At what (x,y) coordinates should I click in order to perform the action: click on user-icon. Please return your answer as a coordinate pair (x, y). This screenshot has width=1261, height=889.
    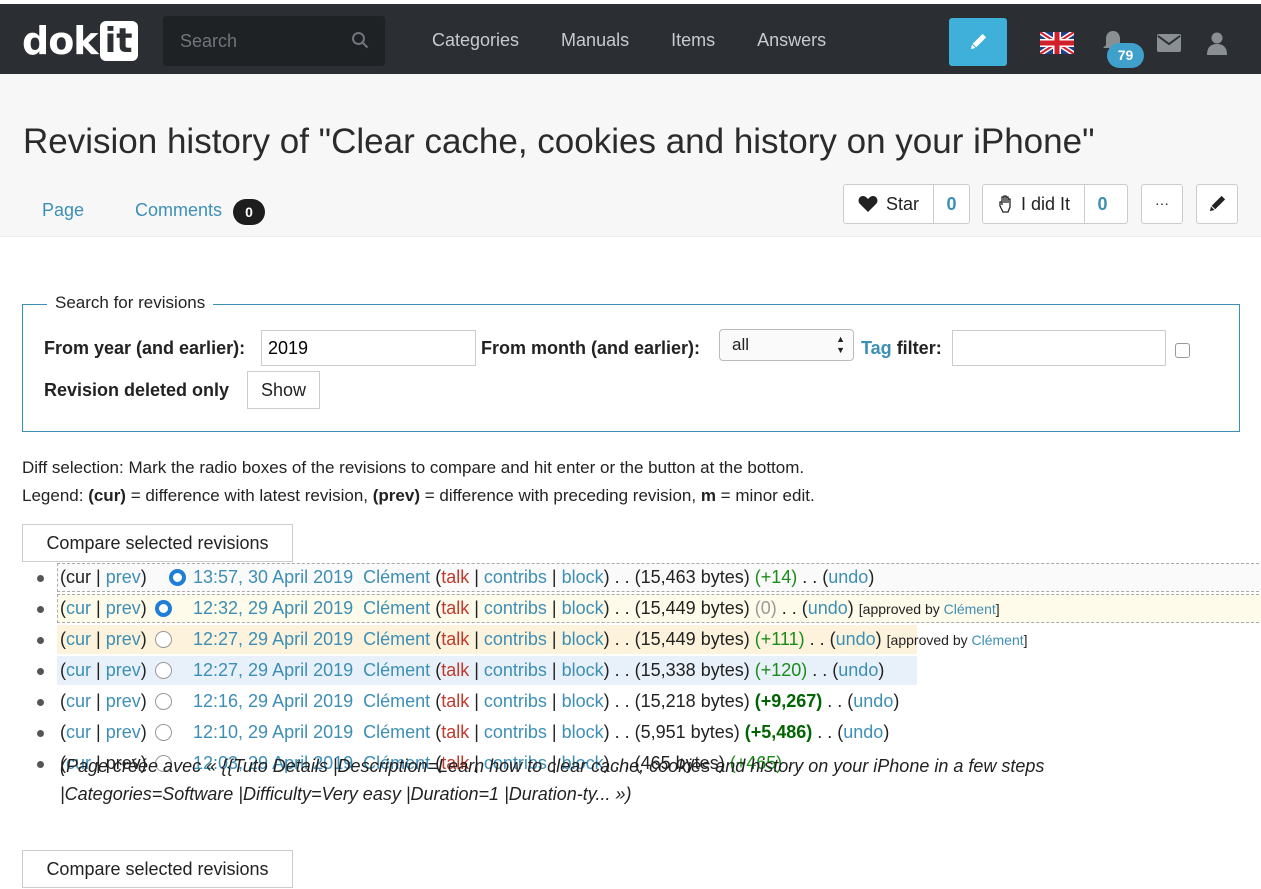
    Looking at the image, I should click on (1217, 43).